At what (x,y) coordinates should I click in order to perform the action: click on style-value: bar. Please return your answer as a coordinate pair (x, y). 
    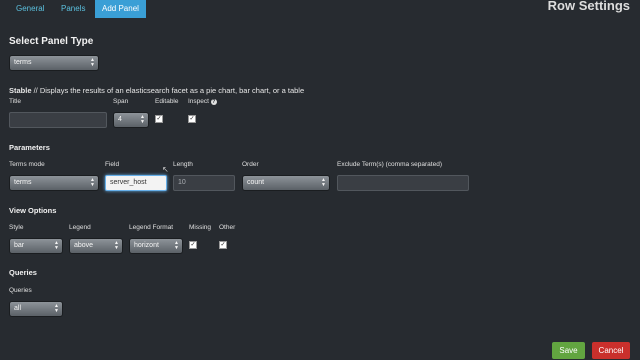
    Looking at the image, I should click on (19, 245).